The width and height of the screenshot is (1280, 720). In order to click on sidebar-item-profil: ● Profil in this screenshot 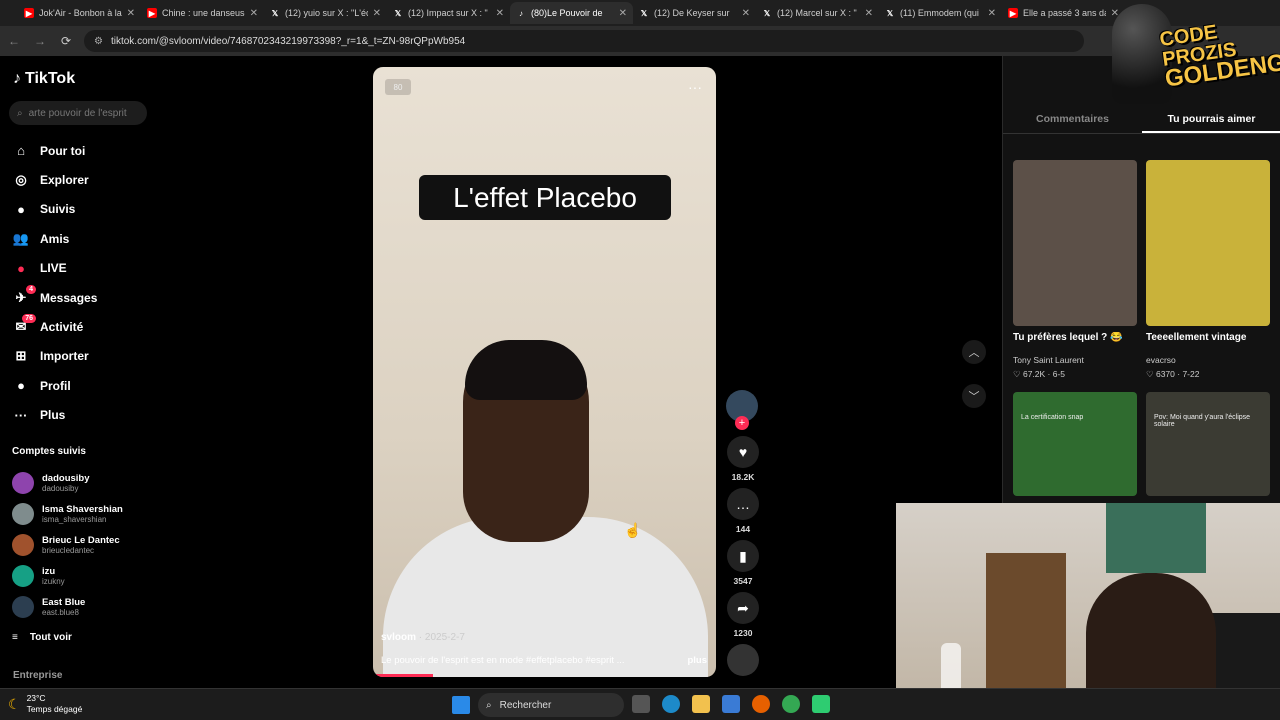, I will do `click(80, 385)`.